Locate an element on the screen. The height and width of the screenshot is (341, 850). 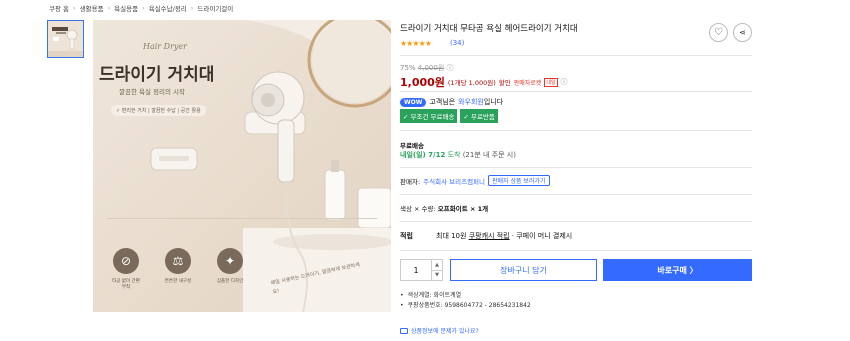
review-count-link: (34) is located at coordinates (457, 43).